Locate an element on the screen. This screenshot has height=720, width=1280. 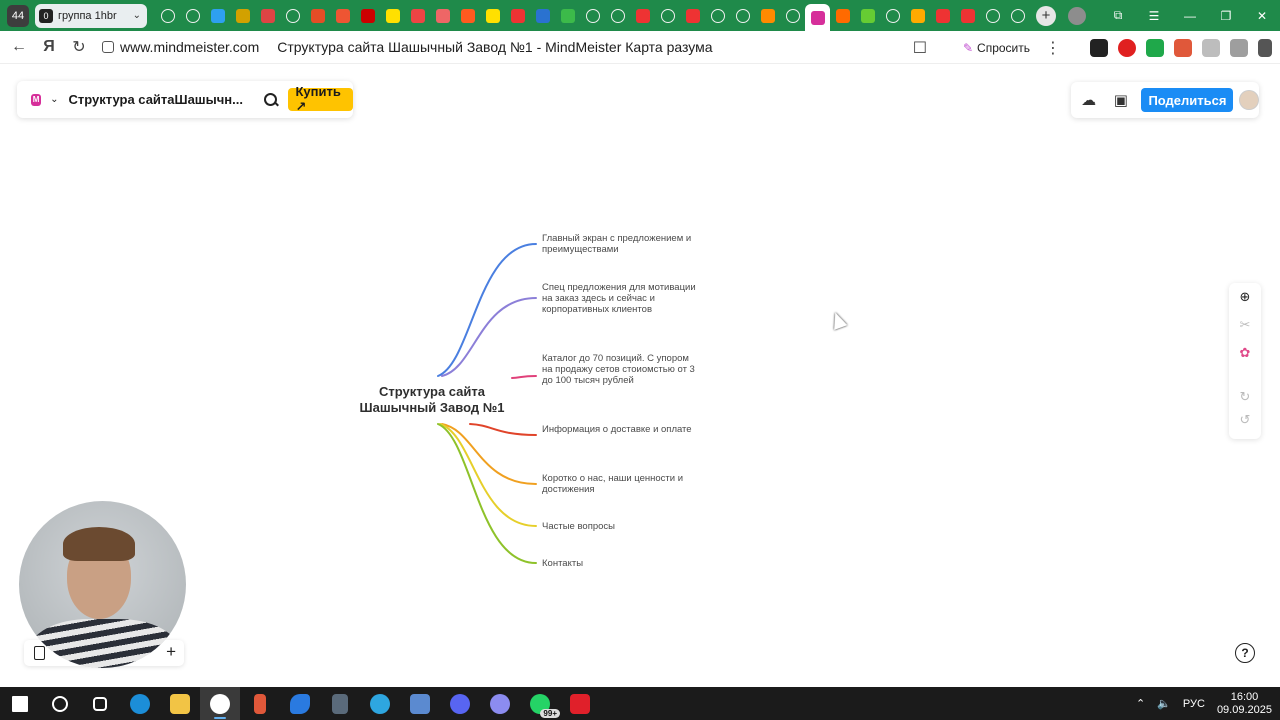
calculator-icon is located at coordinates (340, 703).